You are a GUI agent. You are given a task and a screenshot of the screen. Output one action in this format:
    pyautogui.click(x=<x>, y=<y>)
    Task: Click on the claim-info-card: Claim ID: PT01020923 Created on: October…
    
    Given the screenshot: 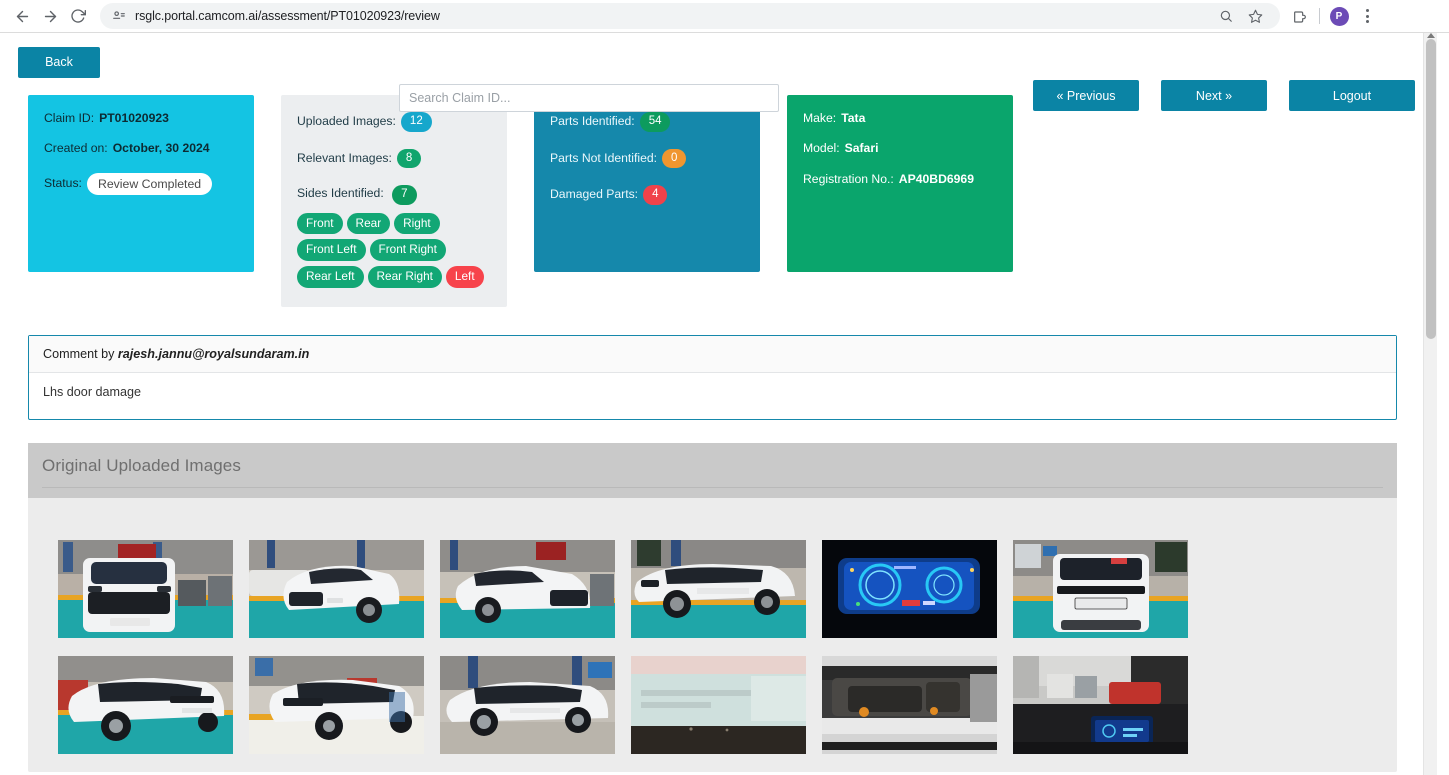 What is the action you would take?
    pyautogui.click(x=141, y=183)
    